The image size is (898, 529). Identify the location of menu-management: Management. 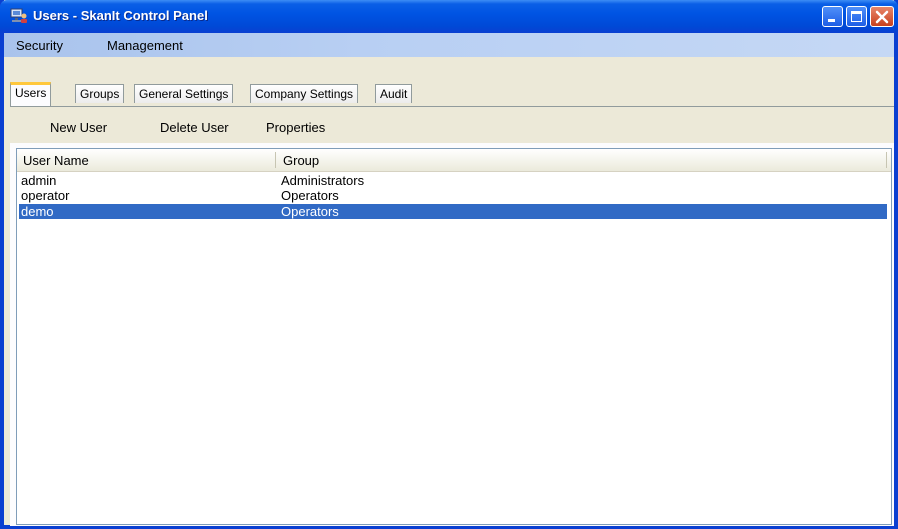
(145, 45).